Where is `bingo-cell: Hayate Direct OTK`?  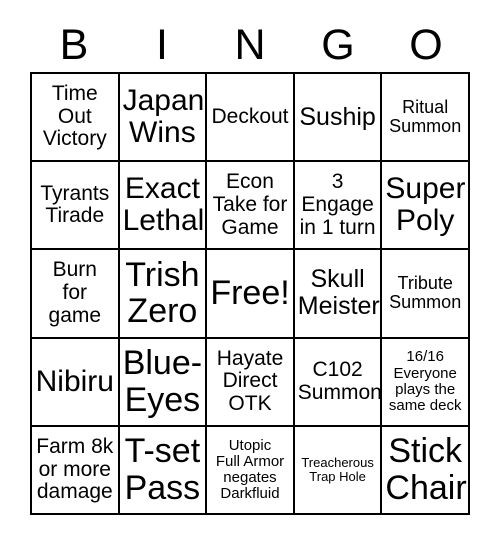 bingo-cell: Hayate Direct OTK is located at coordinates (251, 382).